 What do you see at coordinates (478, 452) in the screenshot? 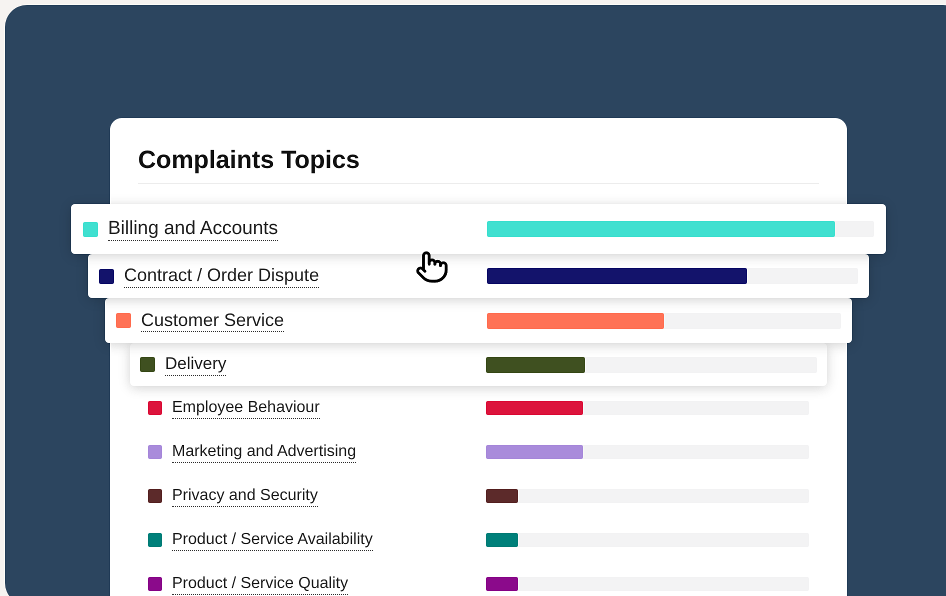
I see `topic-row: Marketing and Advertising` at bounding box center [478, 452].